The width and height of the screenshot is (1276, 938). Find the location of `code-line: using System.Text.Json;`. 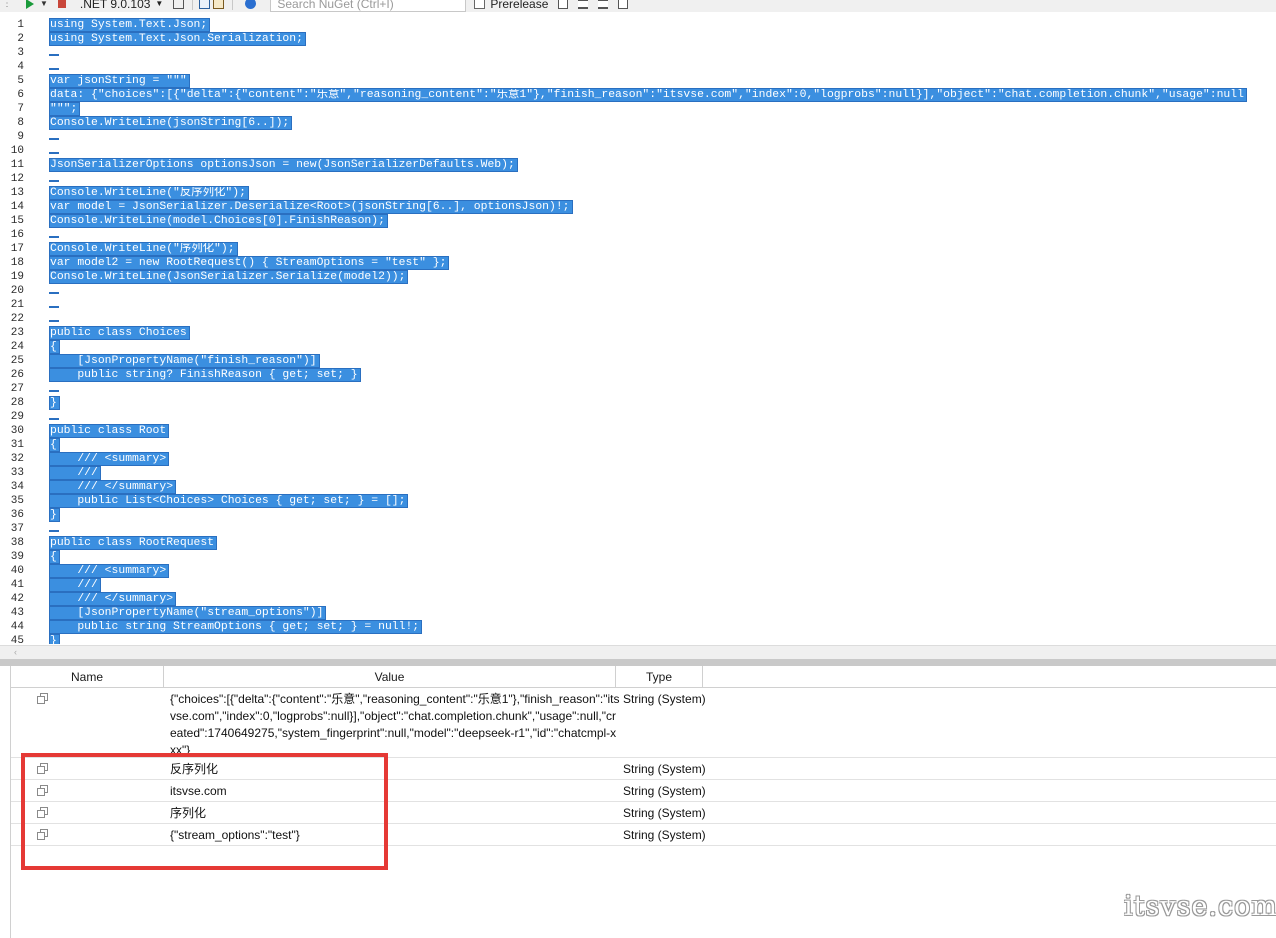

code-line: using System.Text.Json; is located at coordinates (129, 25).